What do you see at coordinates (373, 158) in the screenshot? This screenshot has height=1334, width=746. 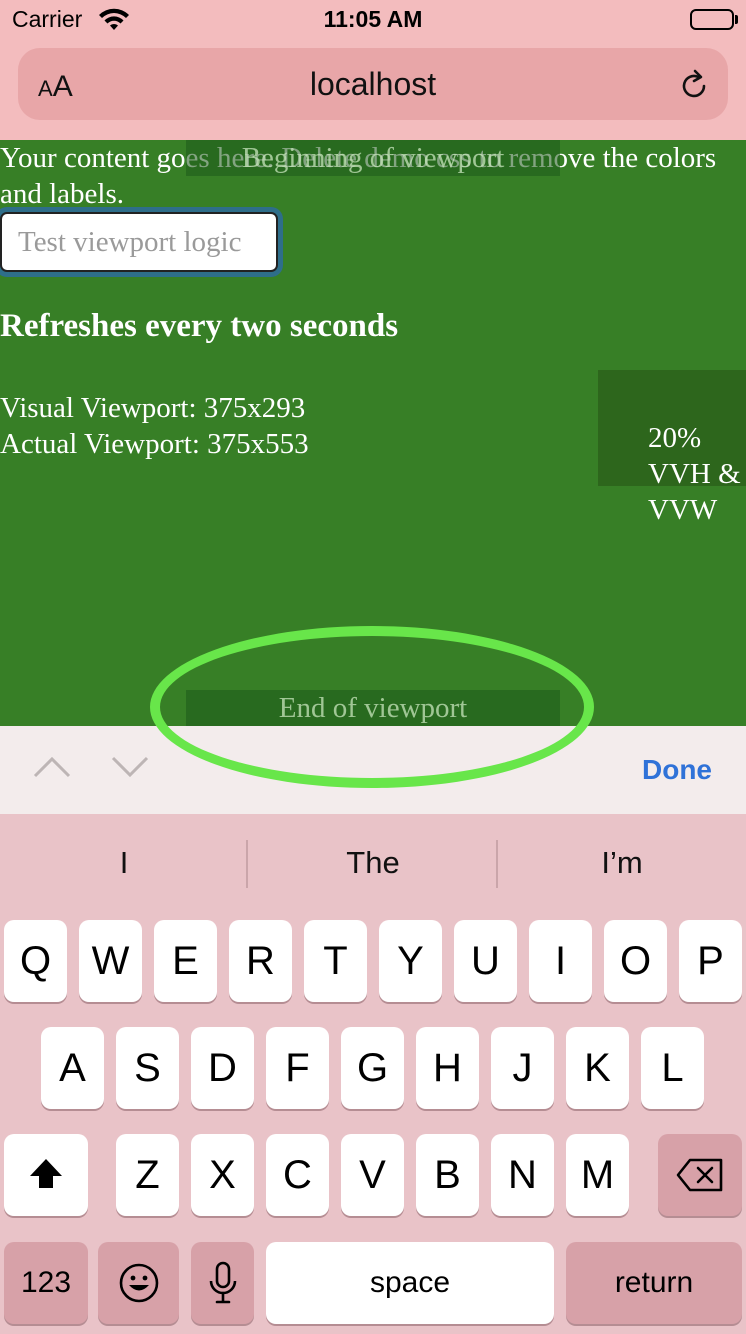 I see `begin-viewport-label: Beginning of viewport` at bounding box center [373, 158].